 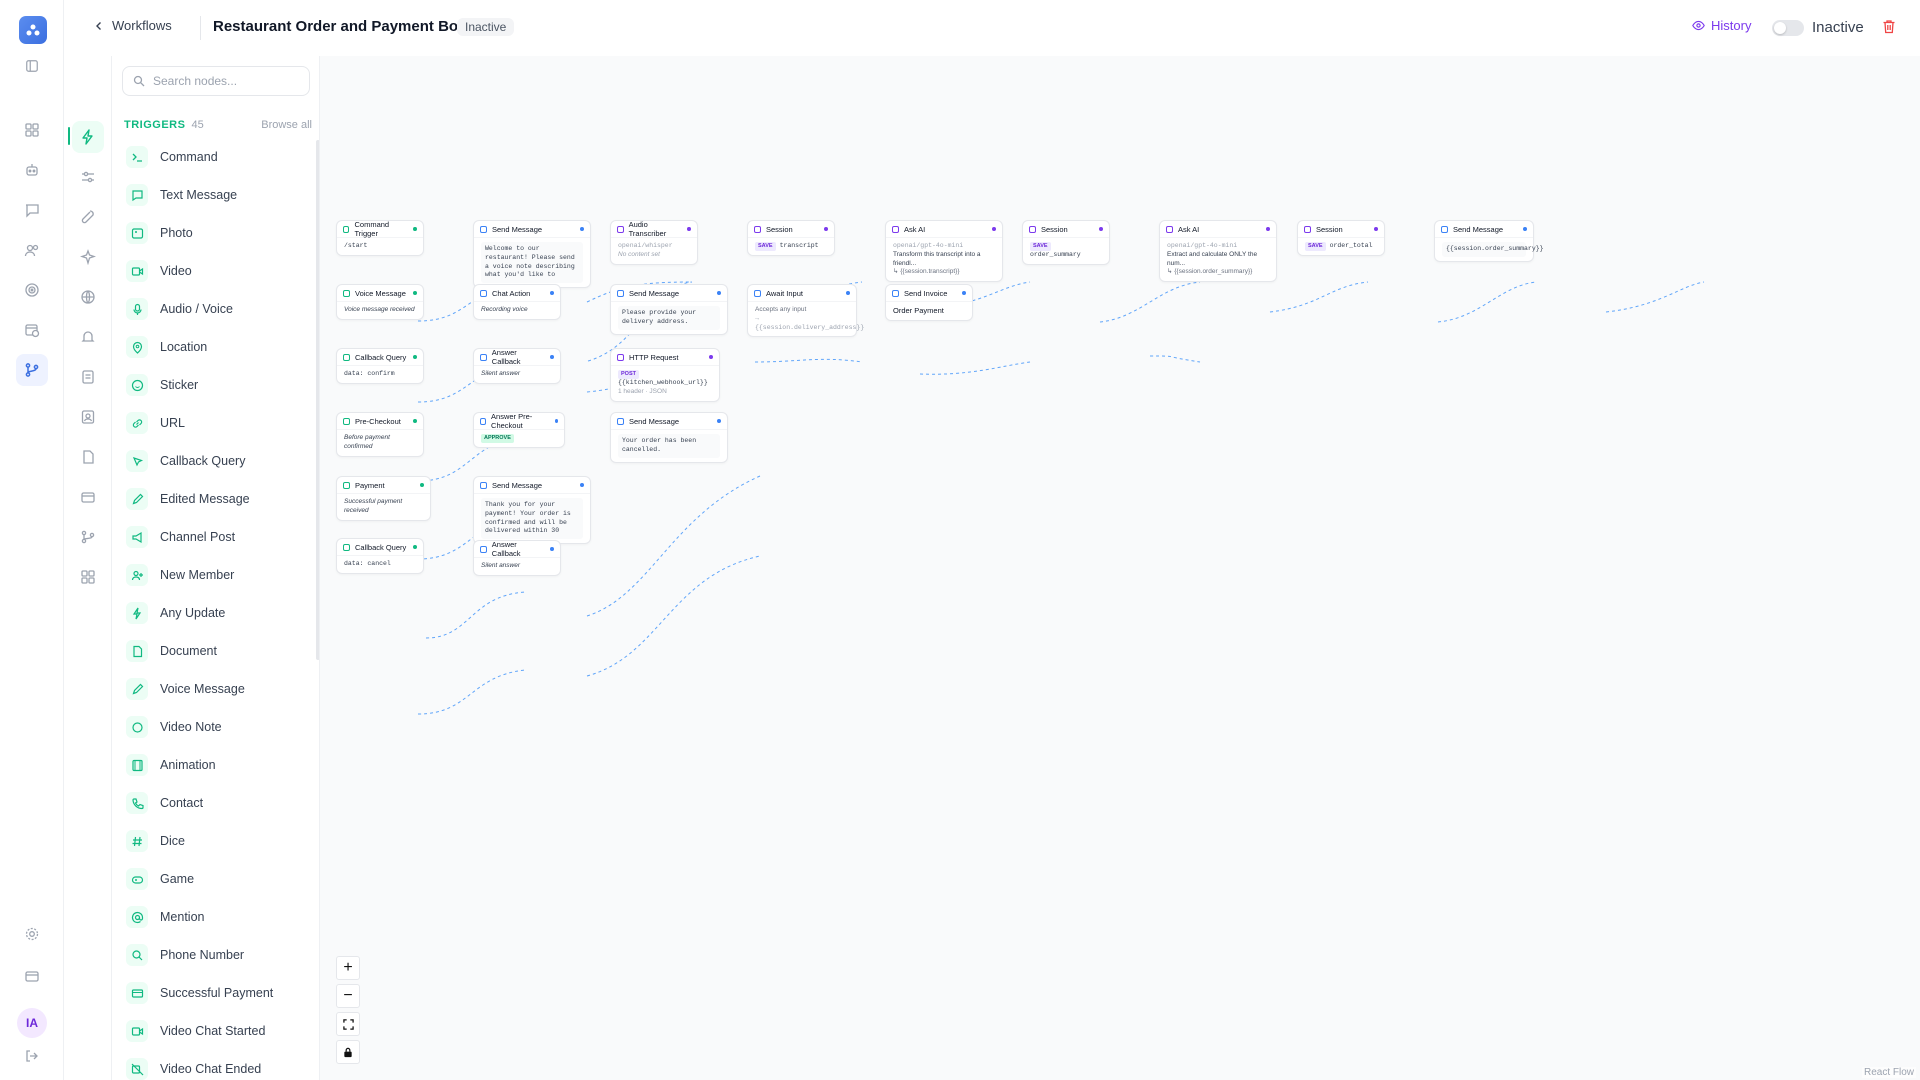 I want to click on trigger-item-phone-number: Phone Number, so click(x=217, y=955).